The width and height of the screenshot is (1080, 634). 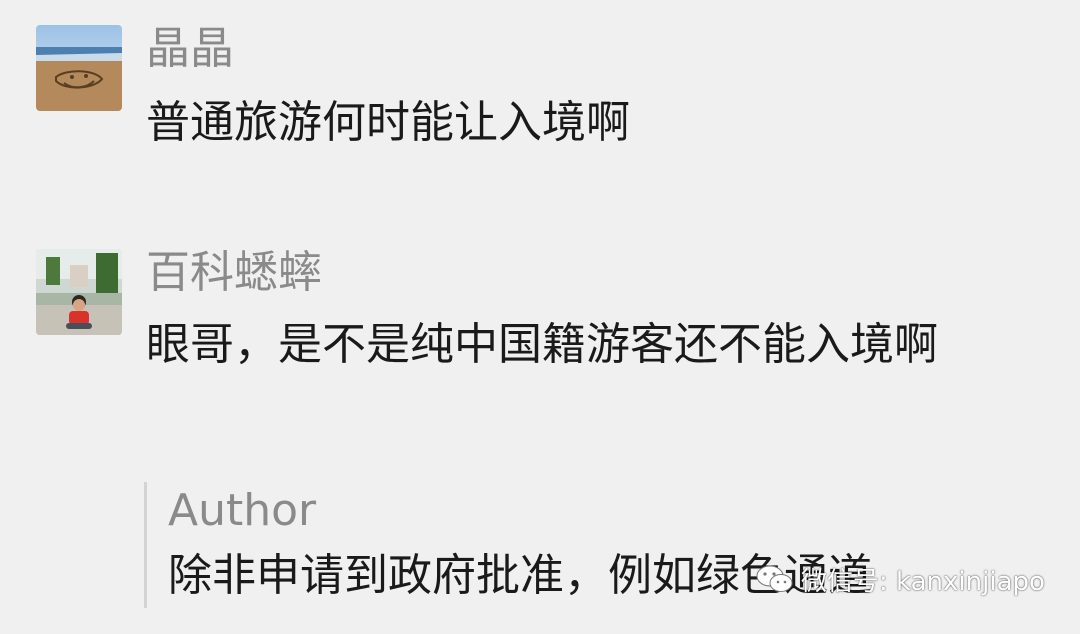 What do you see at coordinates (79, 292) in the screenshot?
I see `person-garden-avatar-icon` at bounding box center [79, 292].